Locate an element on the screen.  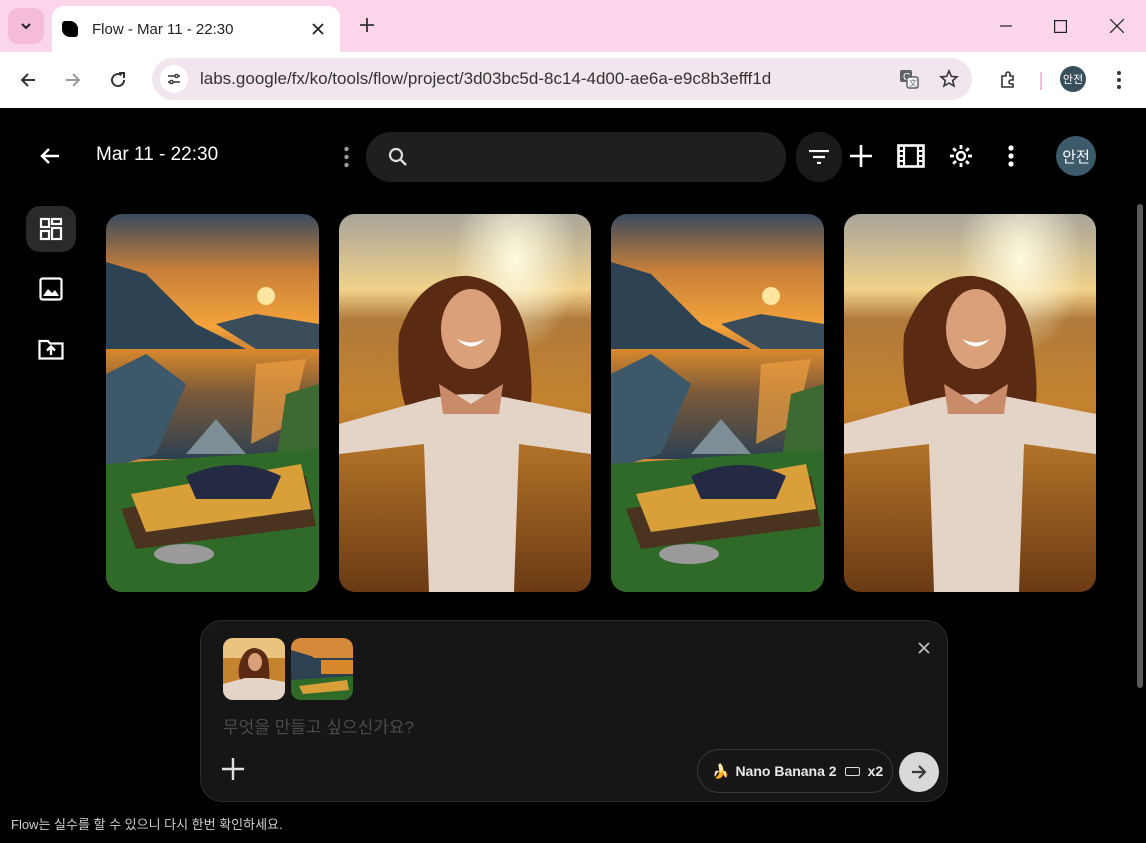
new-tab-button is located at coordinates (367, 25).